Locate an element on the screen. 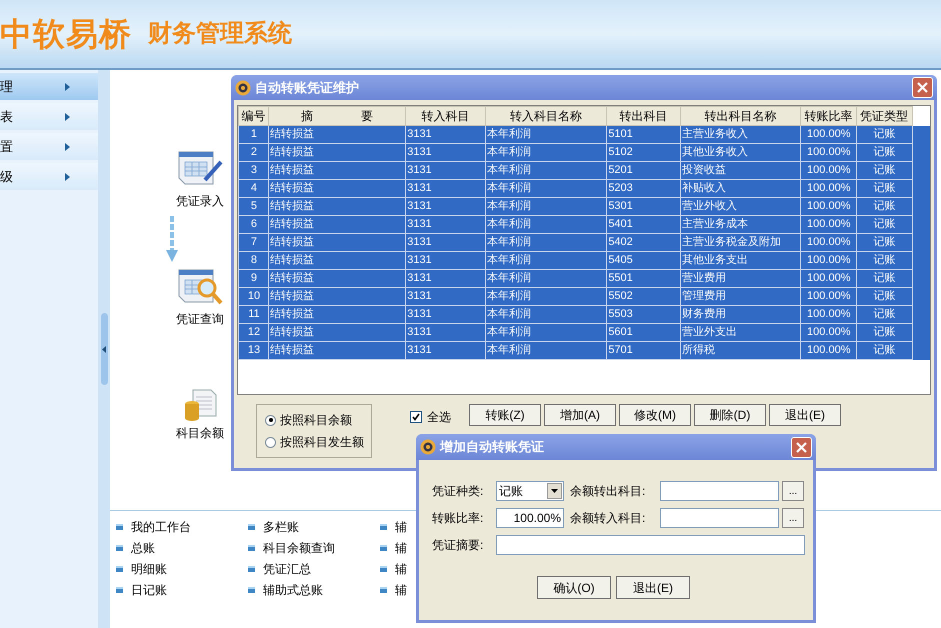  column-header: 转出科目名称 is located at coordinates (740, 116).